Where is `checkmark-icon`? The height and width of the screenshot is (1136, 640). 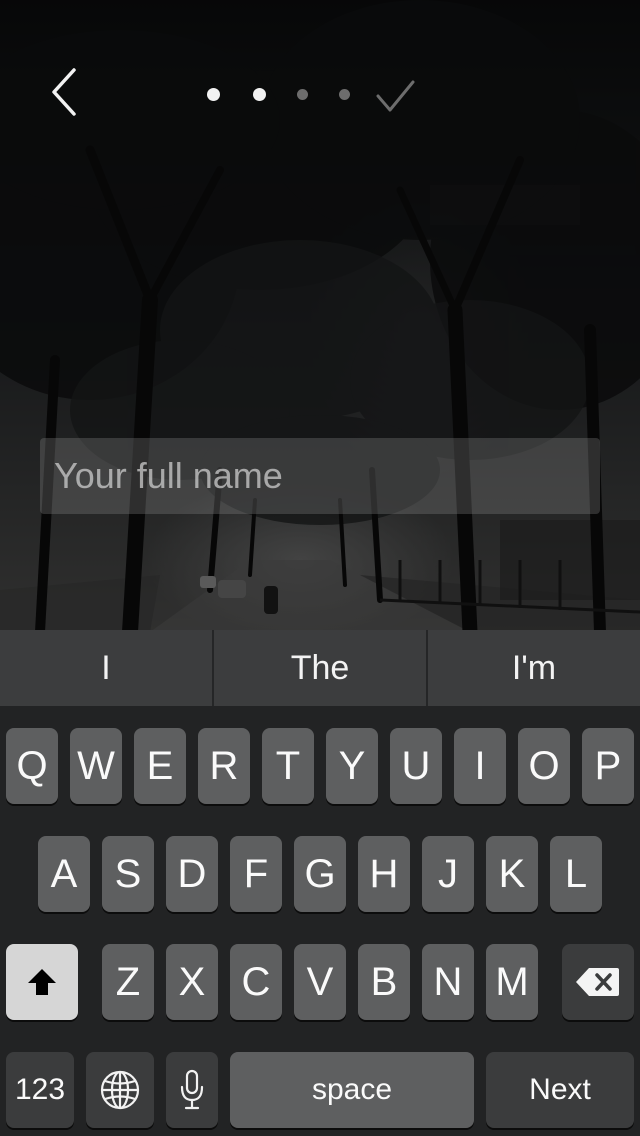
checkmark-icon is located at coordinates (395, 96).